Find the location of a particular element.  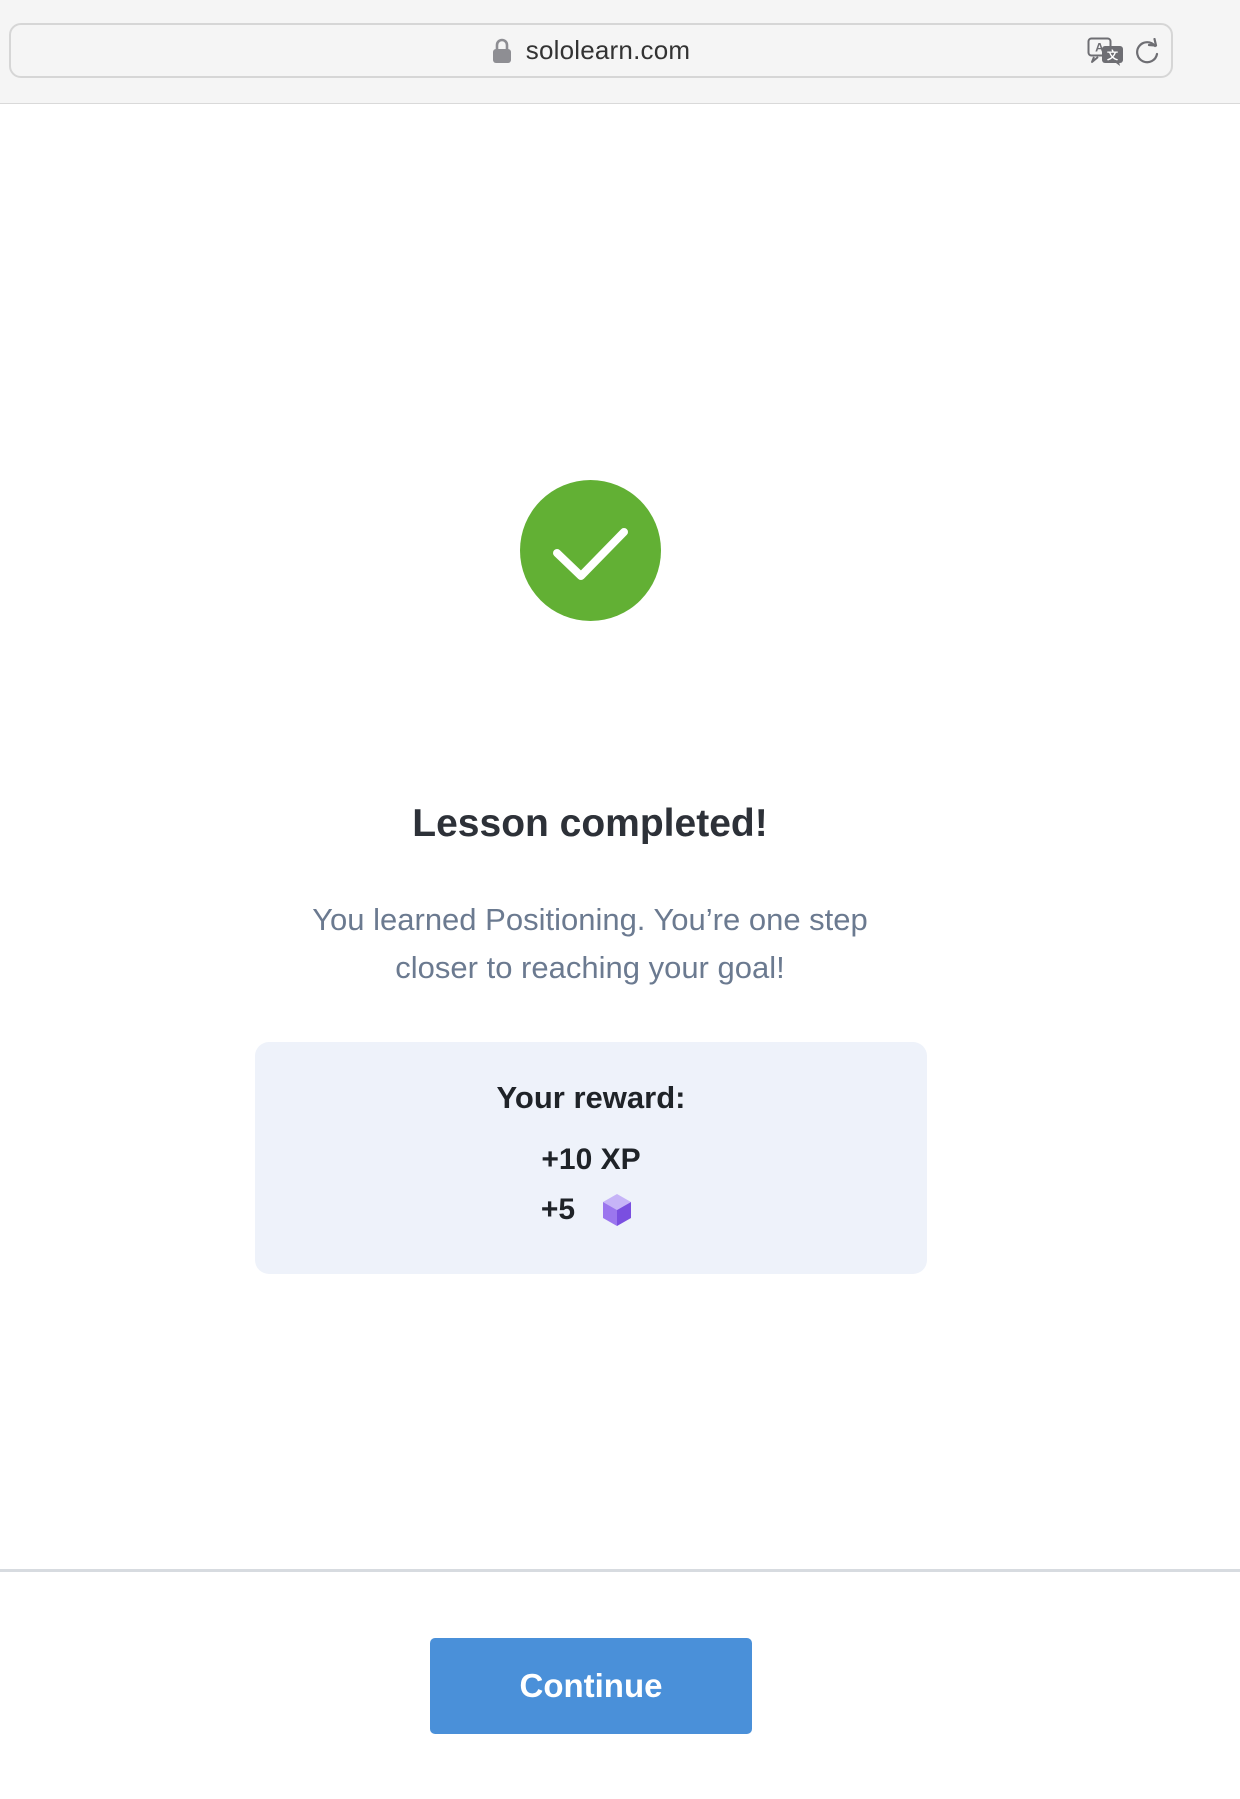

page-title: Lesson completed! is located at coordinates (590, 823).